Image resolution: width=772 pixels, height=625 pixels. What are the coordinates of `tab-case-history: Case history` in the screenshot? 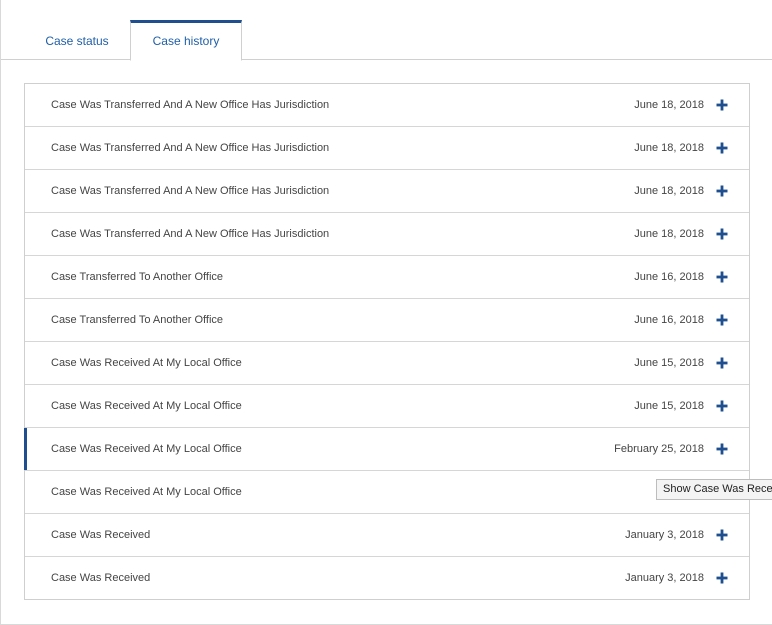 It's located at (186, 40).